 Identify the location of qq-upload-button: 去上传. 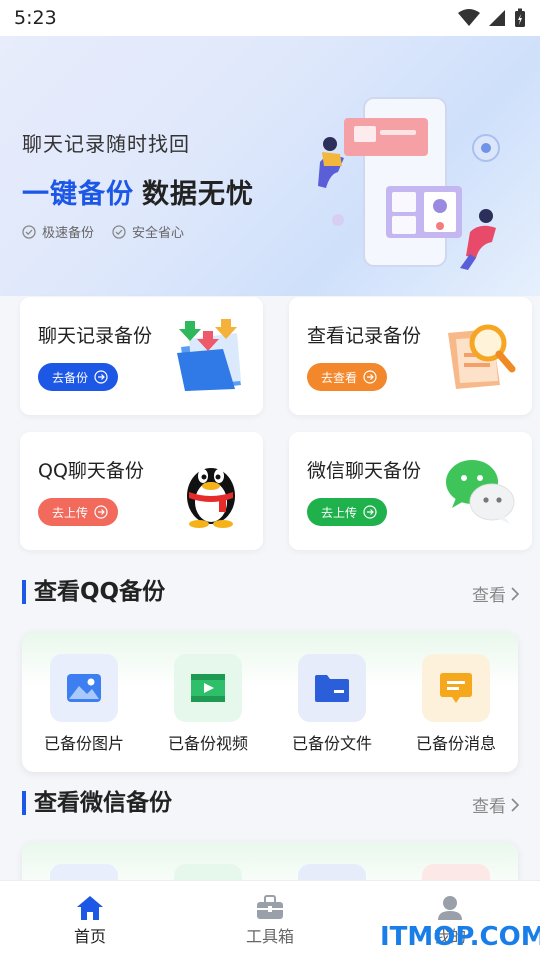
(78, 512).